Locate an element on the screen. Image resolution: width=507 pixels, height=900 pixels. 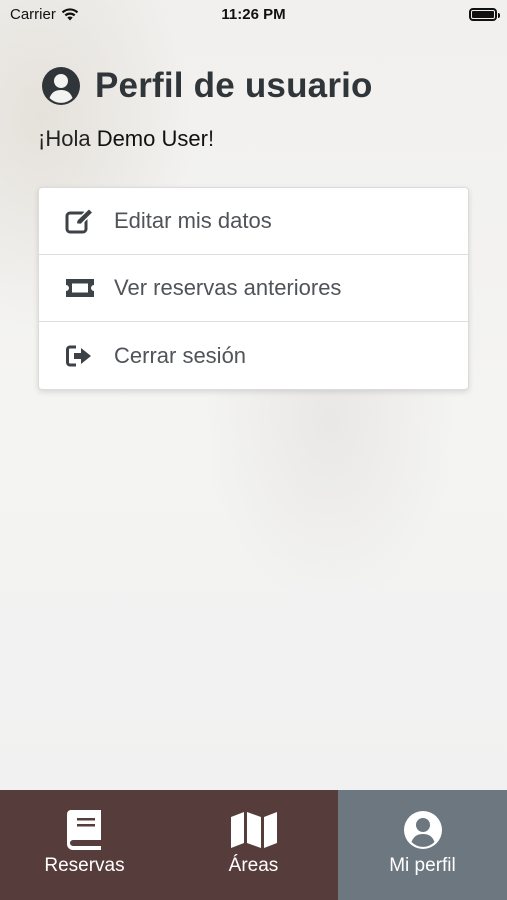
map-icon is located at coordinates (253, 830).